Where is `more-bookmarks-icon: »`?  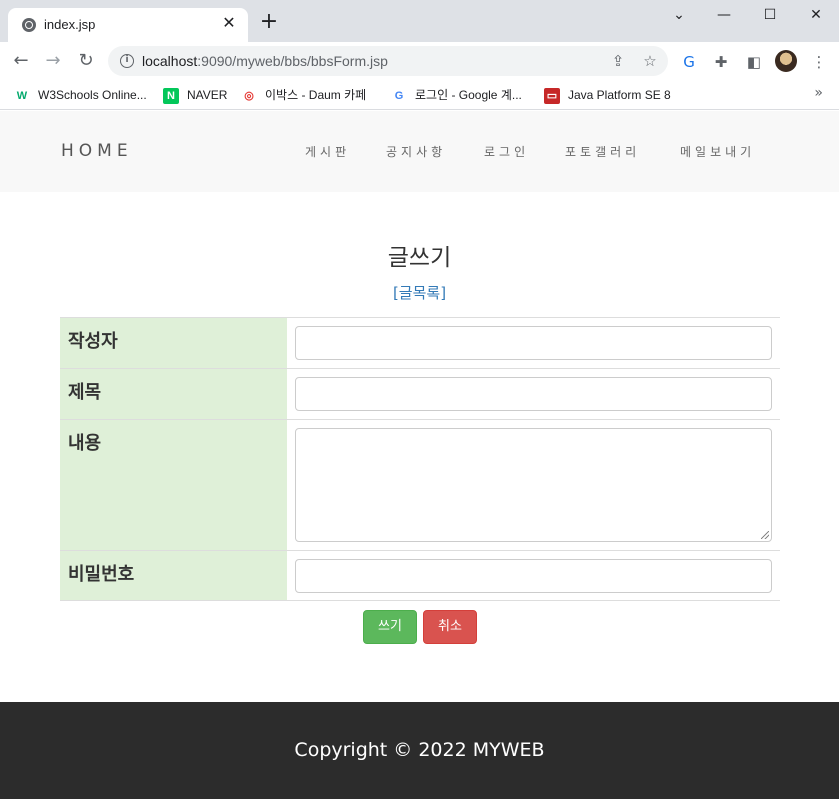
more-bookmarks-icon: » is located at coordinates (818, 93).